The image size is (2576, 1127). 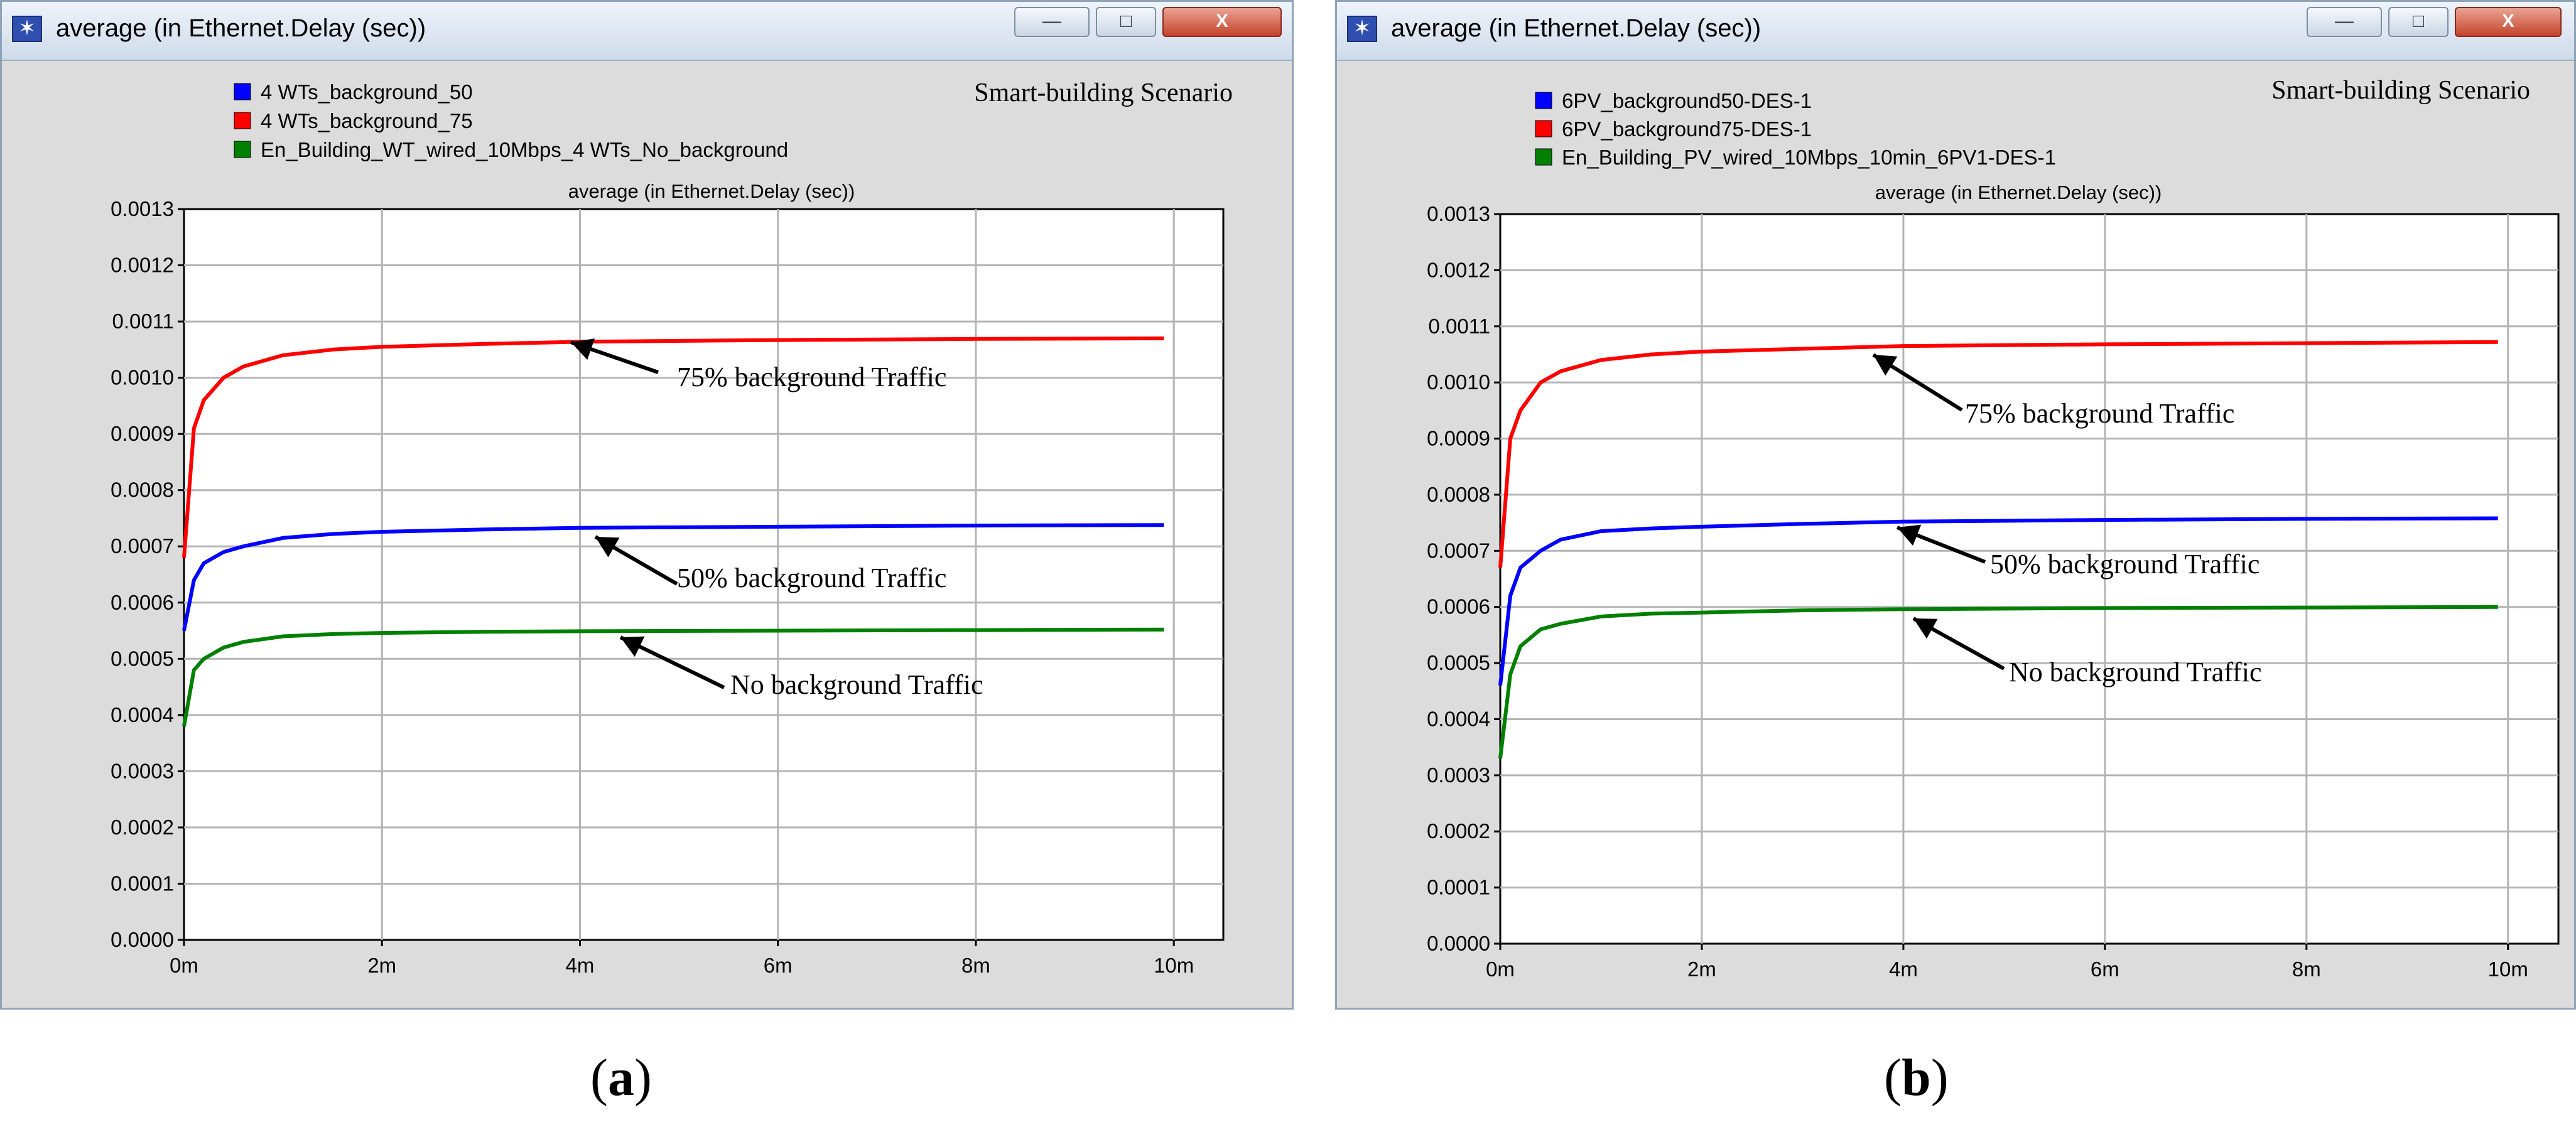 I want to click on figure-label-b: (b), so click(x=1917, y=1078).